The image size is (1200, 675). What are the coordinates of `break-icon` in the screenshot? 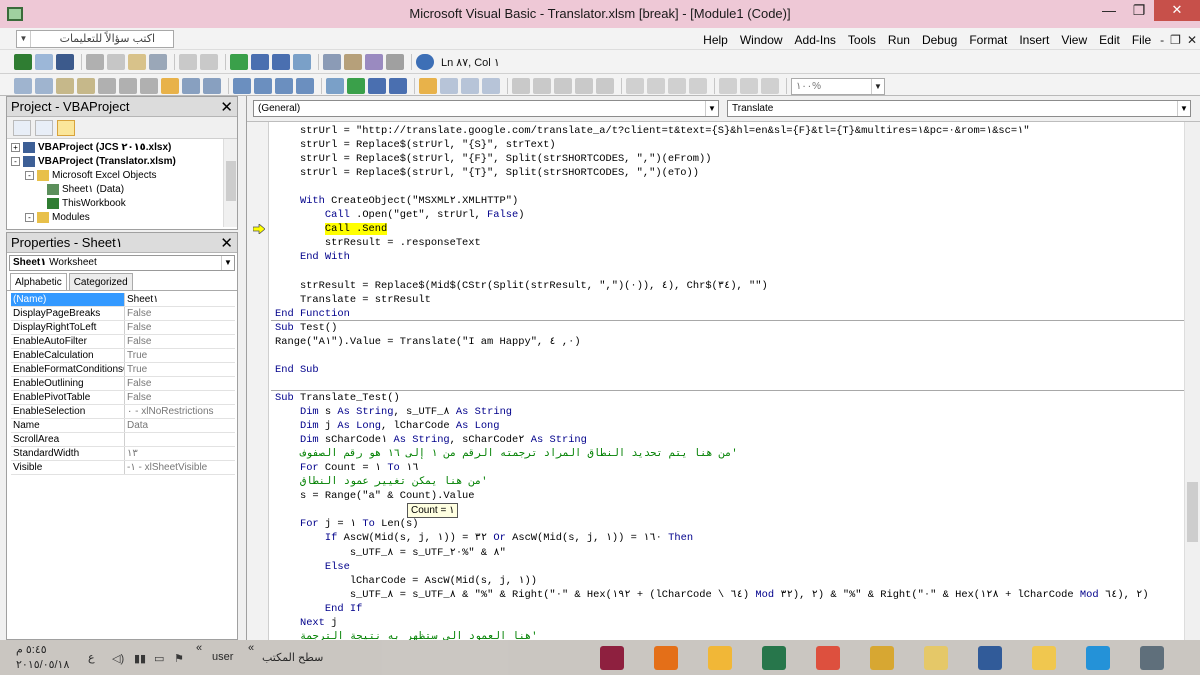 It's located at (260, 62).